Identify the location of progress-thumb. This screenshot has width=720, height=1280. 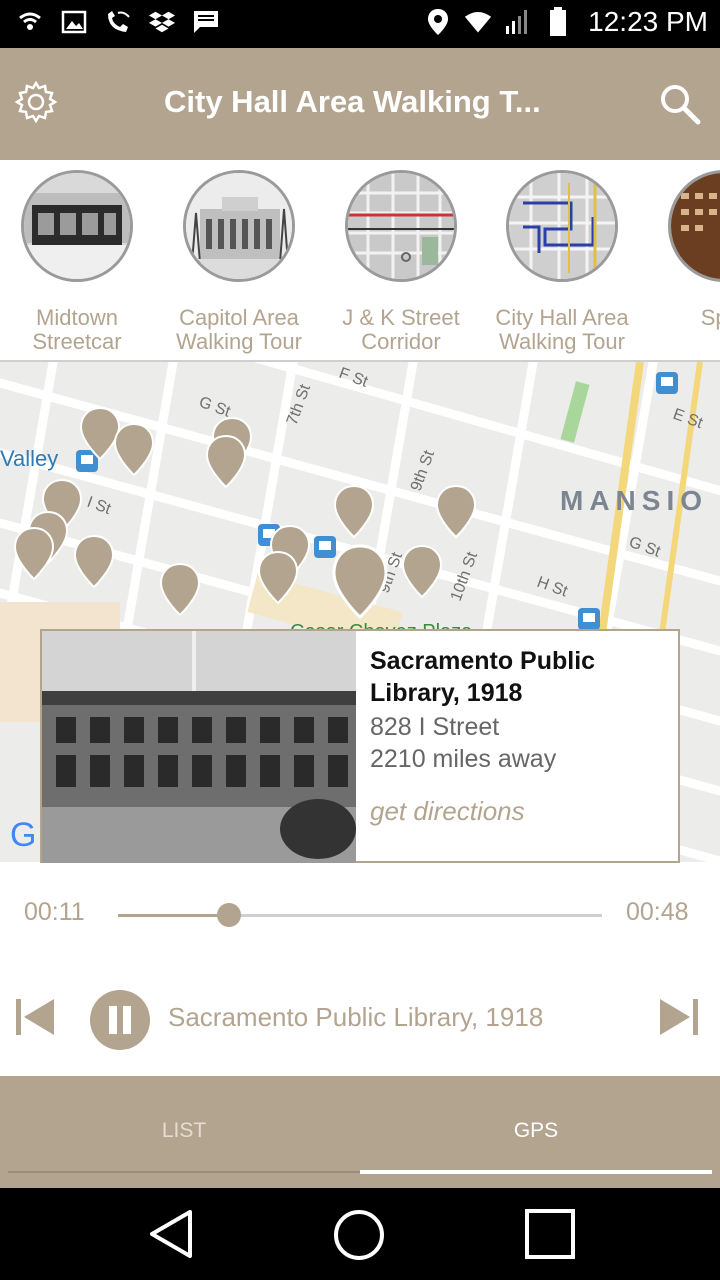
(229, 915).